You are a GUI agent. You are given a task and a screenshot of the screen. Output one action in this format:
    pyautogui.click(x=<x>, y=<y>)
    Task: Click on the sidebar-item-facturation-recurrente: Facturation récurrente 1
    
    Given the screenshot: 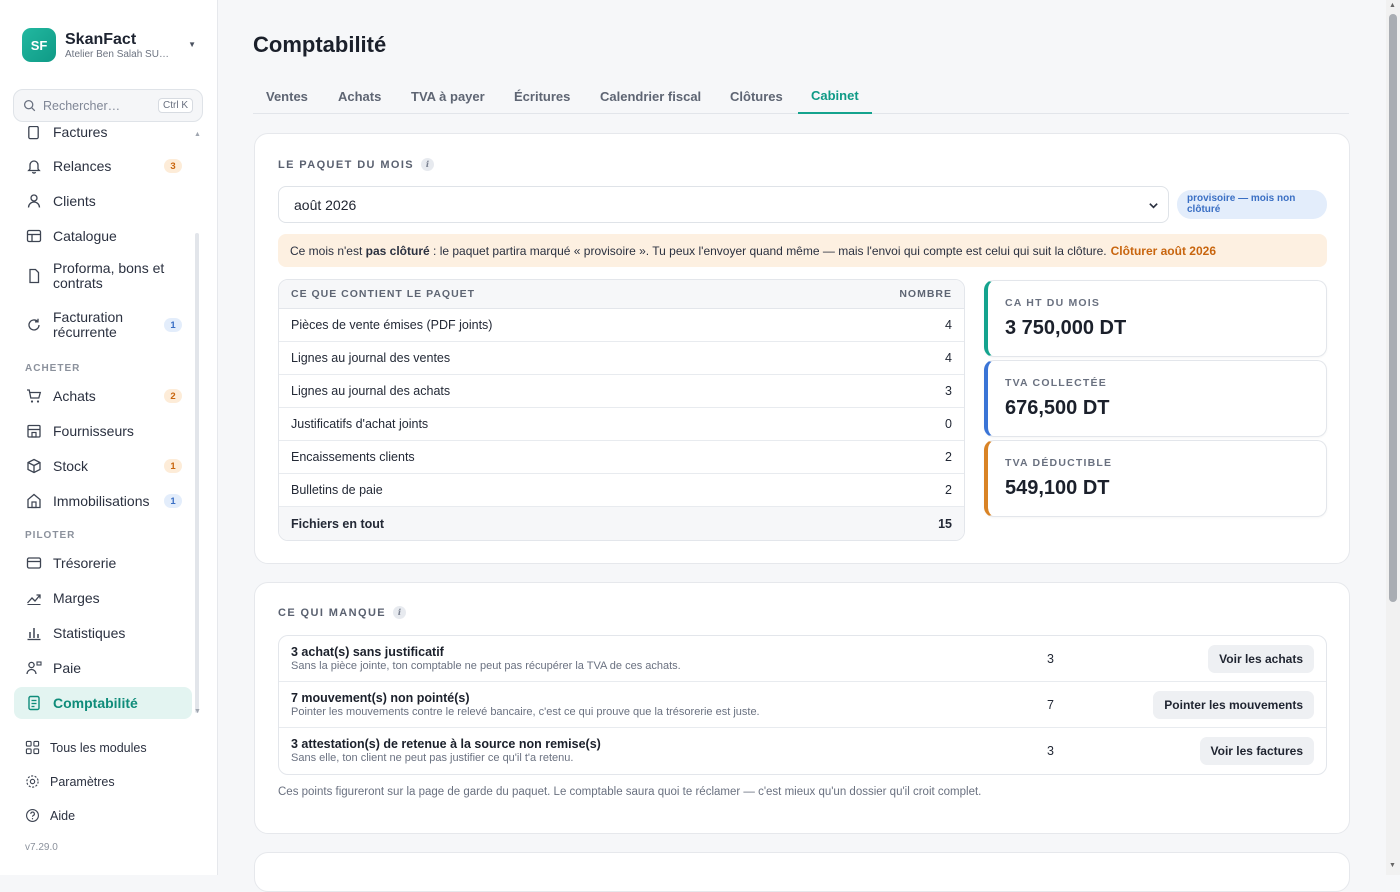 What is the action you would take?
    pyautogui.click(x=103, y=325)
    